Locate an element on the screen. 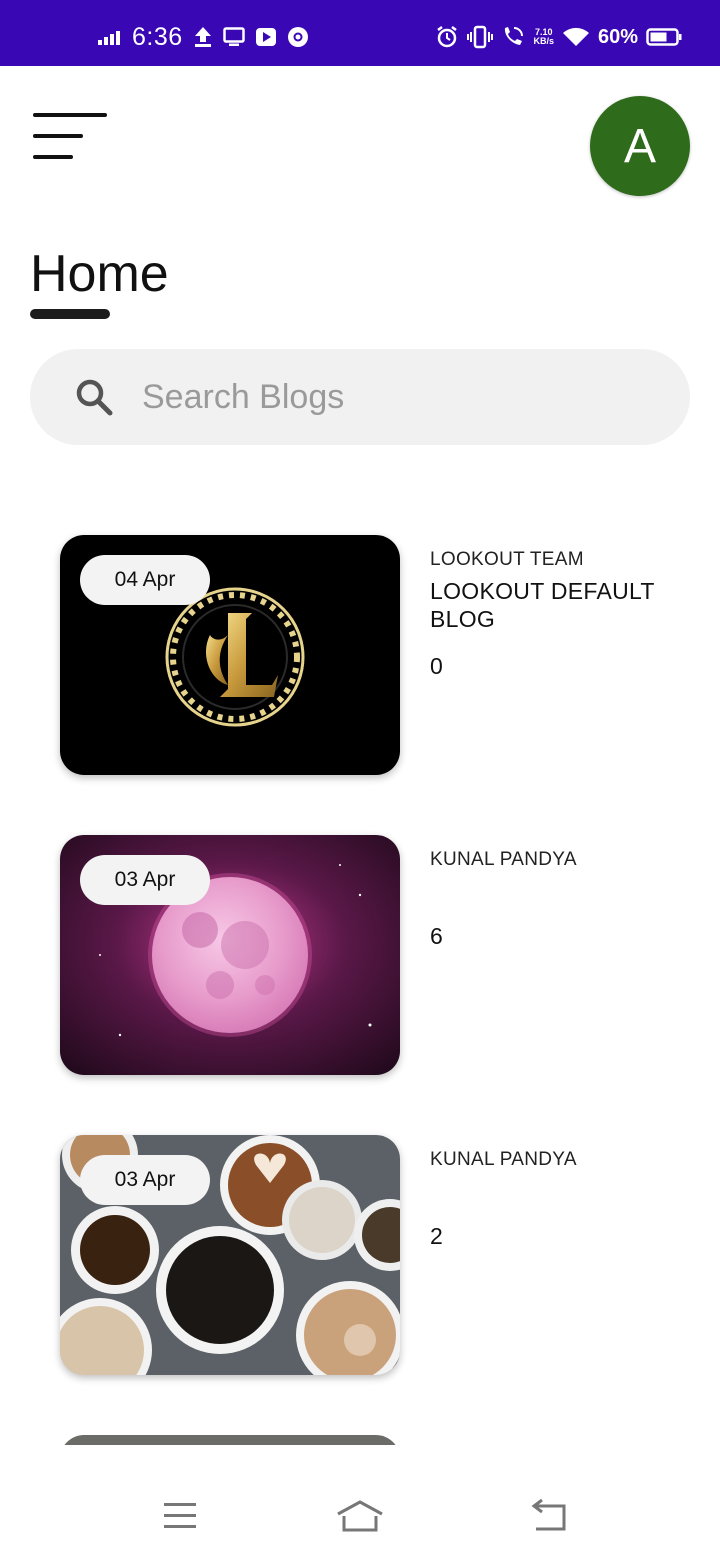 This screenshot has width=720, height=1560. system-nav-bar is located at coordinates (360, 1515).